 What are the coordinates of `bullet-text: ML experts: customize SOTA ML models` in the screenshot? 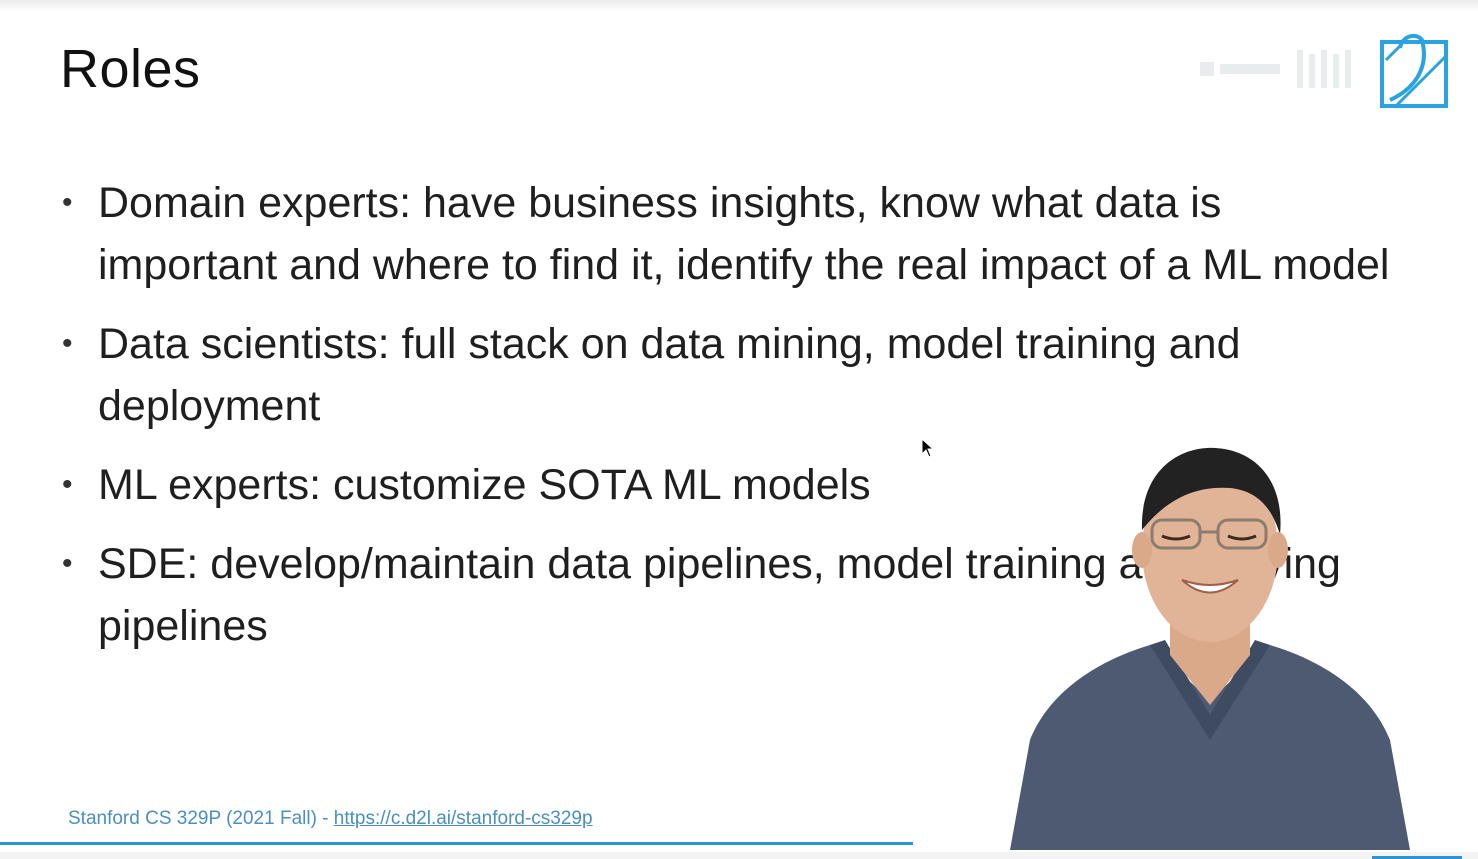 It's located at (484, 485).